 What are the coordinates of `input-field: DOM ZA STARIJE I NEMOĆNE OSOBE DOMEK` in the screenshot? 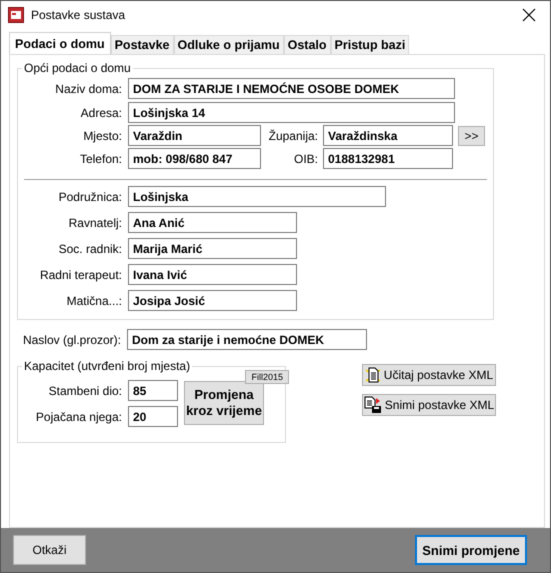 It's located at (291, 88).